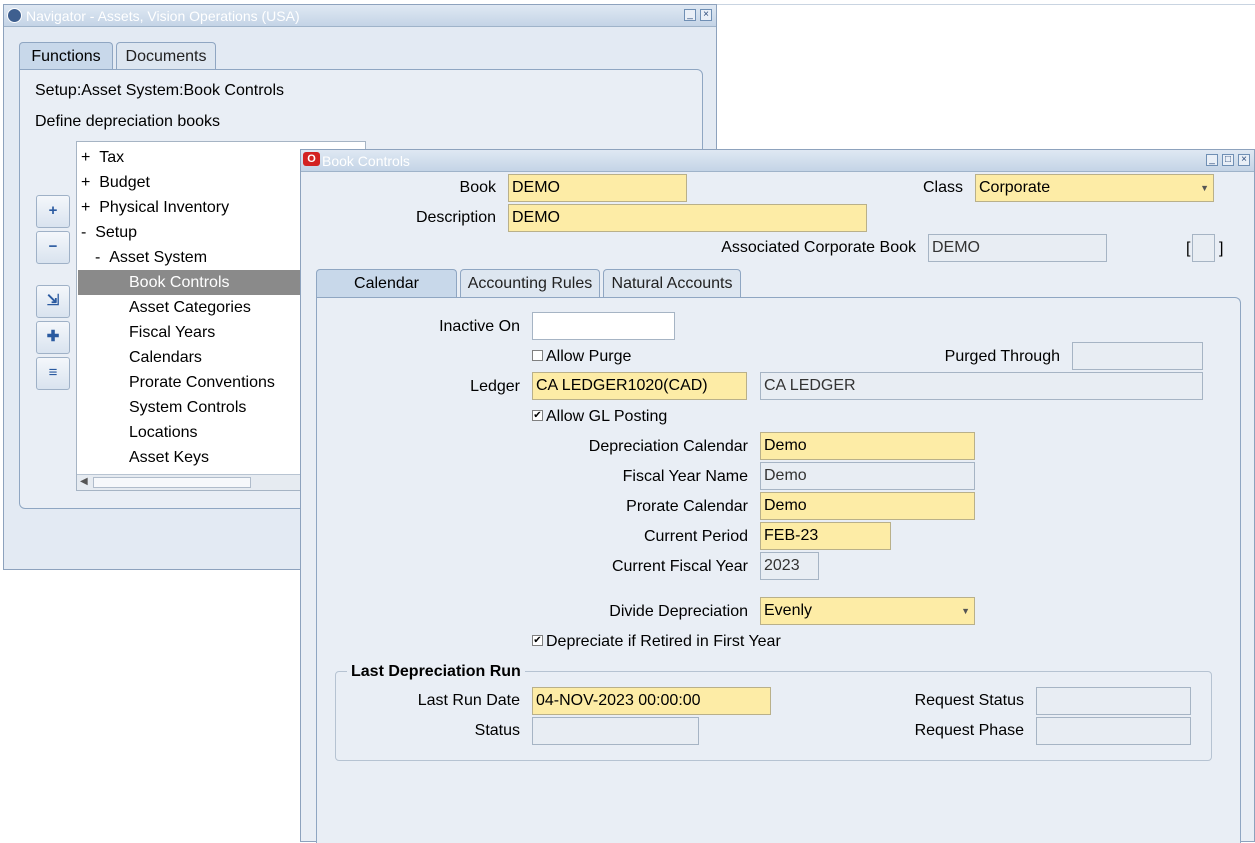 The width and height of the screenshot is (1255, 843). I want to click on book-controls-titlebar: O Book Controls _ □ ×, so click(777, 161).